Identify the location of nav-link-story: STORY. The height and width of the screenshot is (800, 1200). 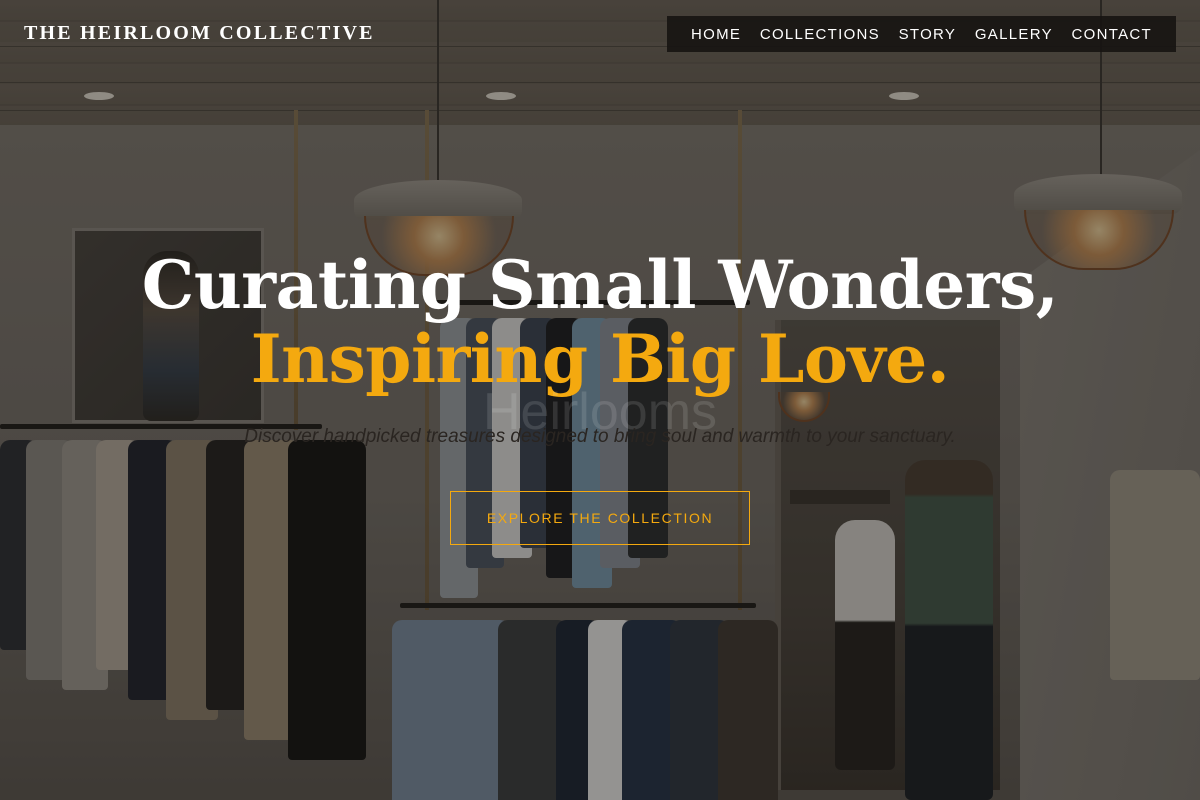
(928, 34).